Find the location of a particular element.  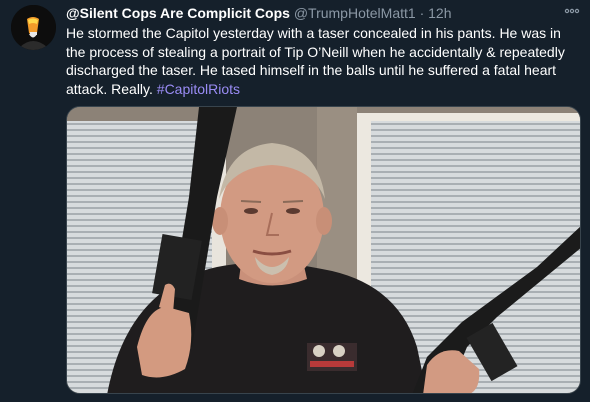

avatar is located at coordinates (33, 27).